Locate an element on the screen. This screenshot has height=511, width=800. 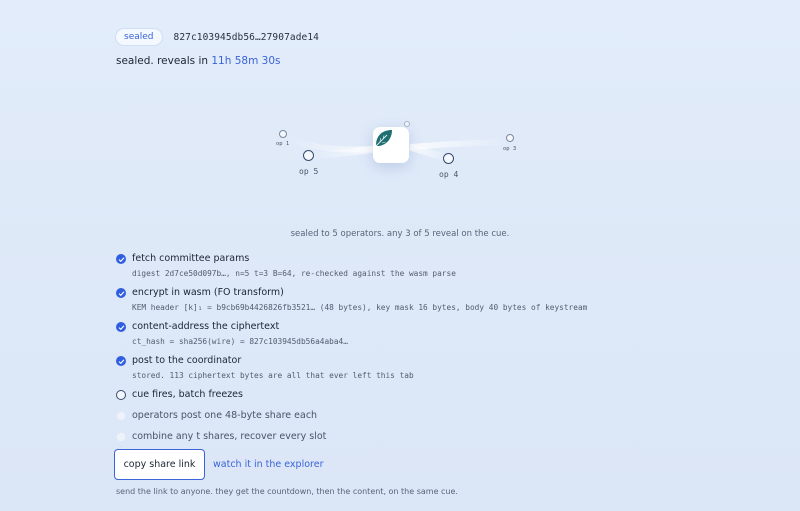
actions-row: copy share link watch it in the explorer is located at coordinates (218, 464).